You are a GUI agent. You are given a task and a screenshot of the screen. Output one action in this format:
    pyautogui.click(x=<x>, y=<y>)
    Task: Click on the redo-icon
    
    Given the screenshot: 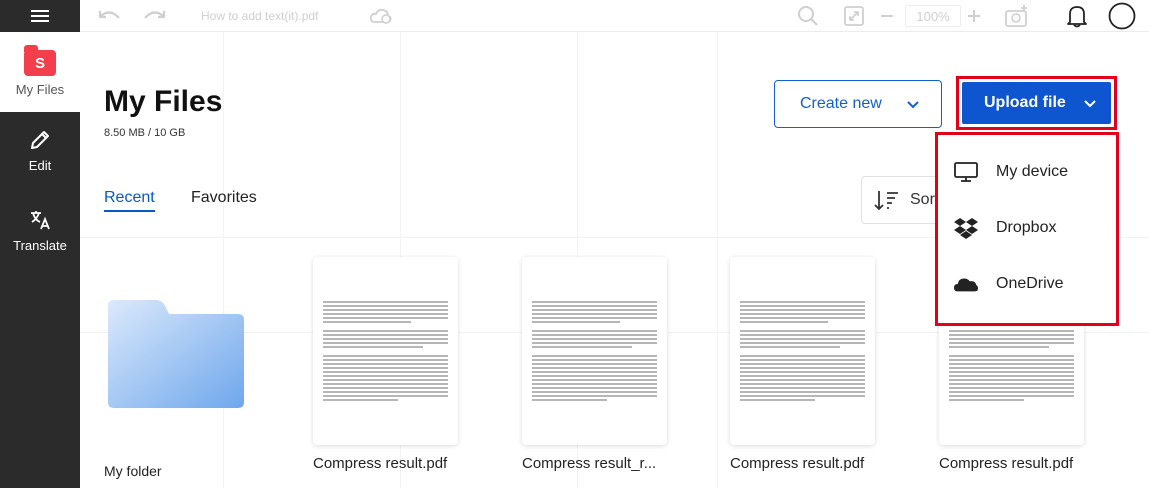 What is the action you would take?
    pyautogui.click(x=154, y=16)
    